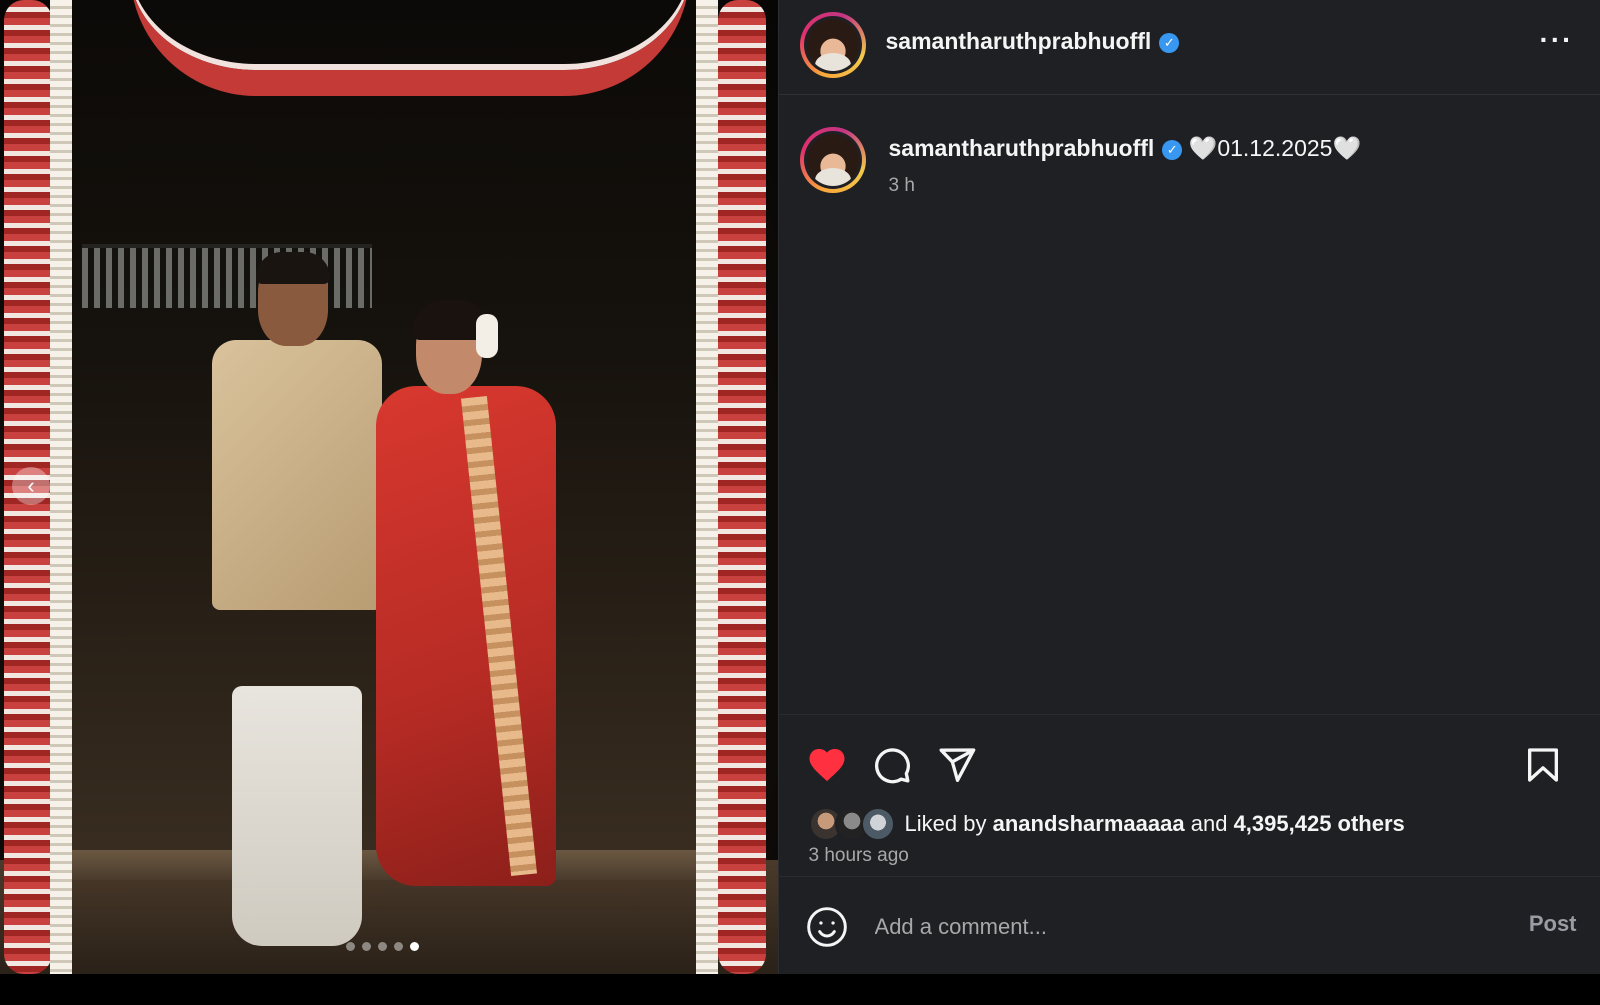 The image size is (1600, 1005). I want to click on caption-timestamp: 3 h, so click(902, 186).